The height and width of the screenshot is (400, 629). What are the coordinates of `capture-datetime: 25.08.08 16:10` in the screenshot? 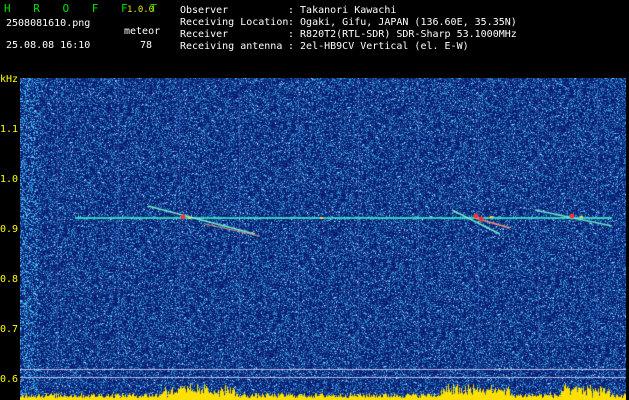 It's located at (48, 45).